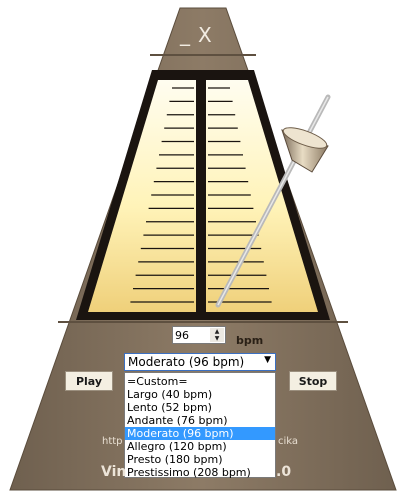 This screenshot has height=499, width=406. Describe the element at coordinates (186, 362) in the screenshot. I see `tempo-select-value: Moderato (96 bpm)` at that location.